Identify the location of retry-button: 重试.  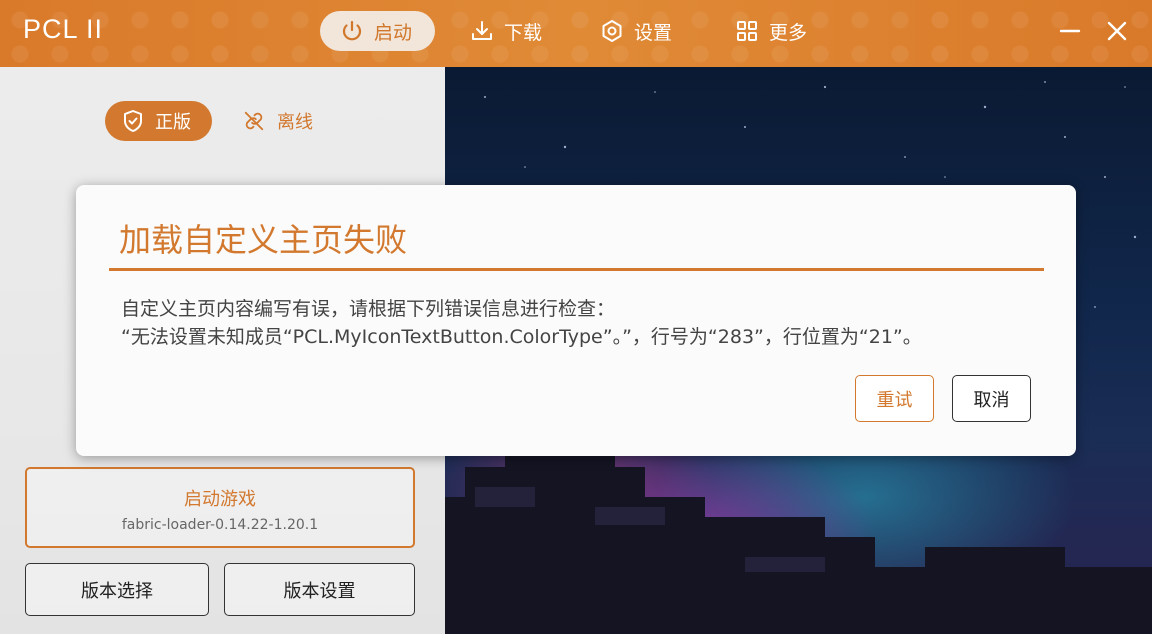
(894, 398).